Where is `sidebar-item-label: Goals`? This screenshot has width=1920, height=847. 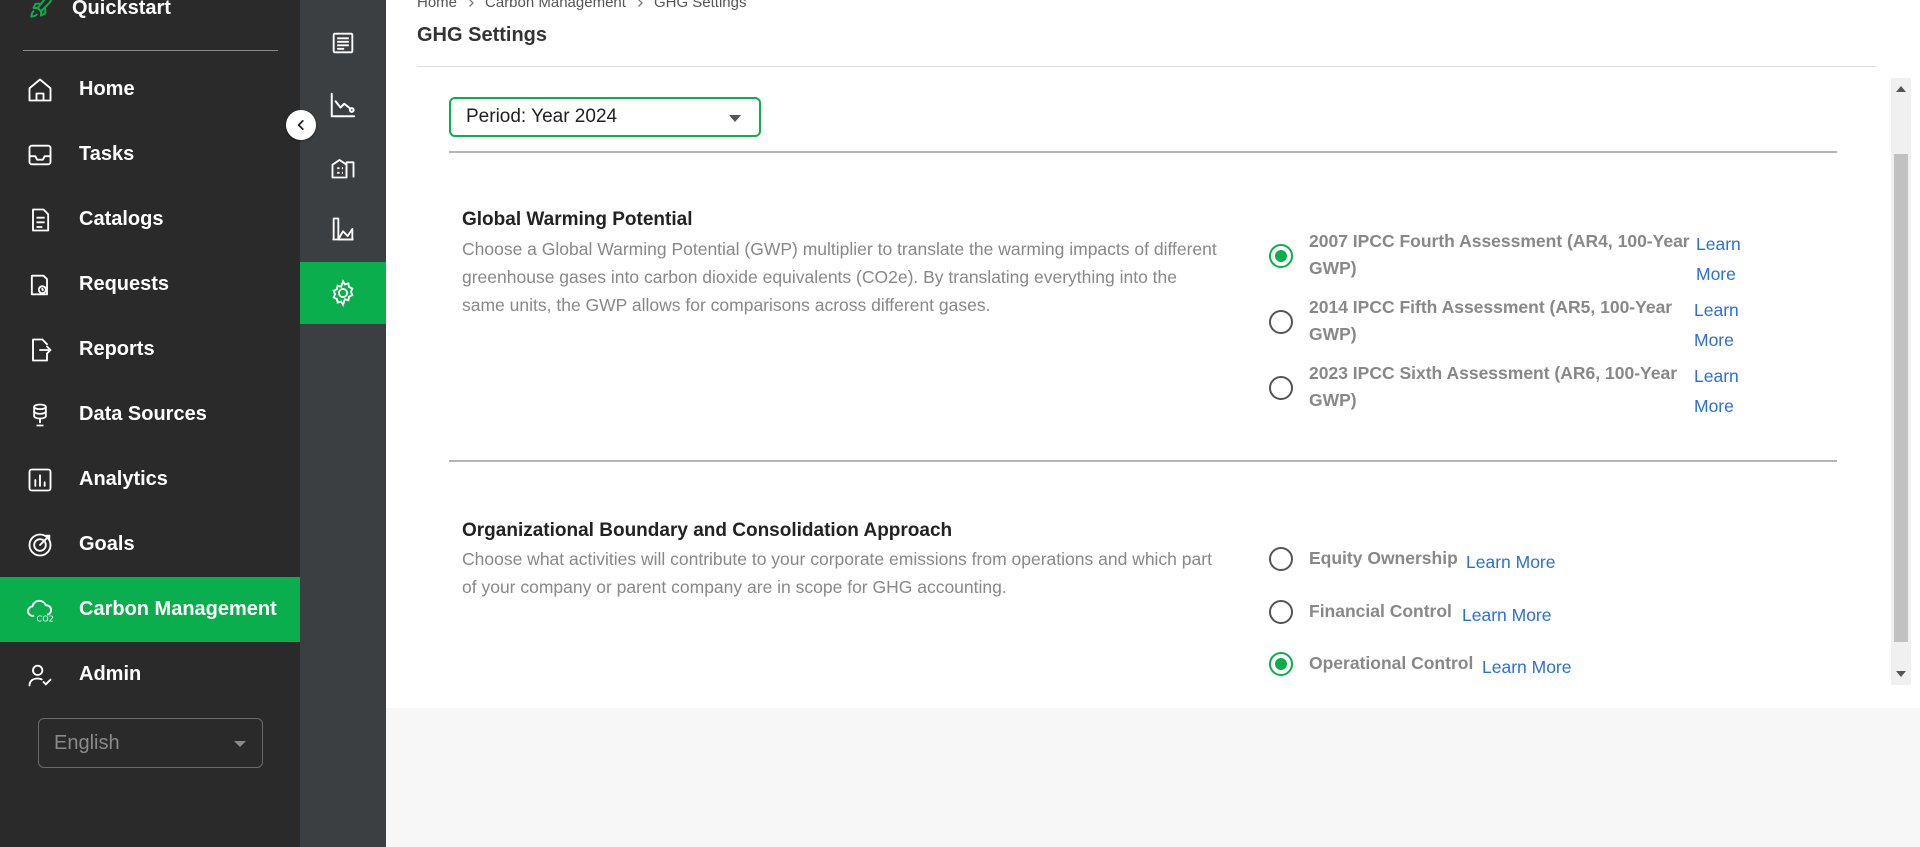 sidebar-item-label: Goals is located at coordinates (107, 544).